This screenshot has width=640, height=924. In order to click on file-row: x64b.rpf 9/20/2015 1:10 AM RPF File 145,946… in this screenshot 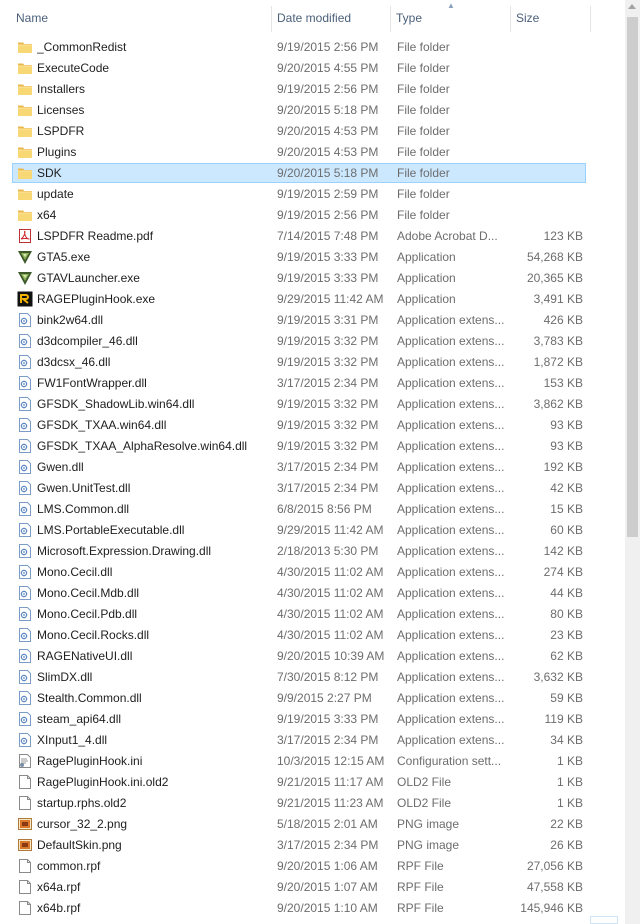, I will do `click(312, 908)`.